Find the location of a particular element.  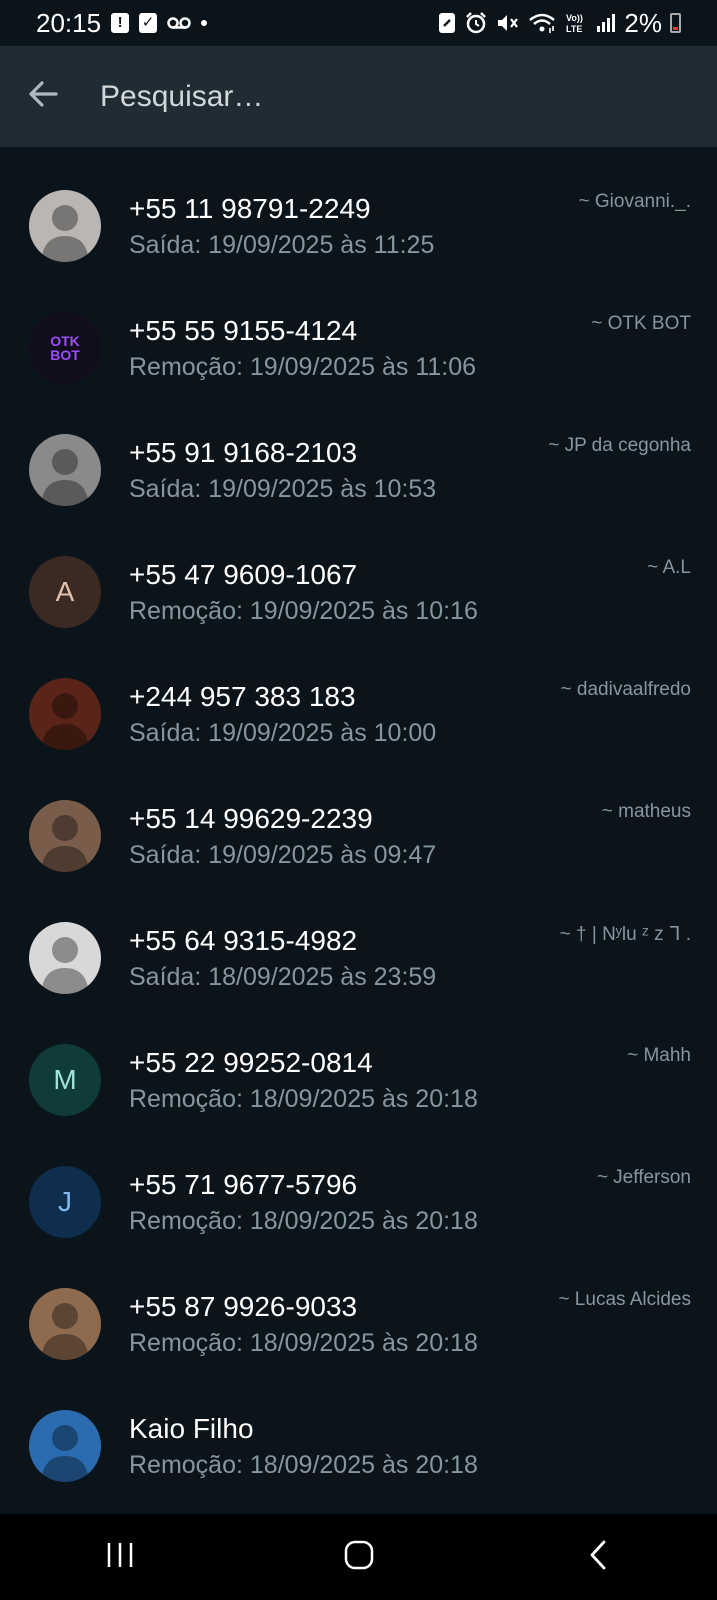

event-detail: Remoção: 19/09/2025 às 10:16 is located at coordinates (303, 610).